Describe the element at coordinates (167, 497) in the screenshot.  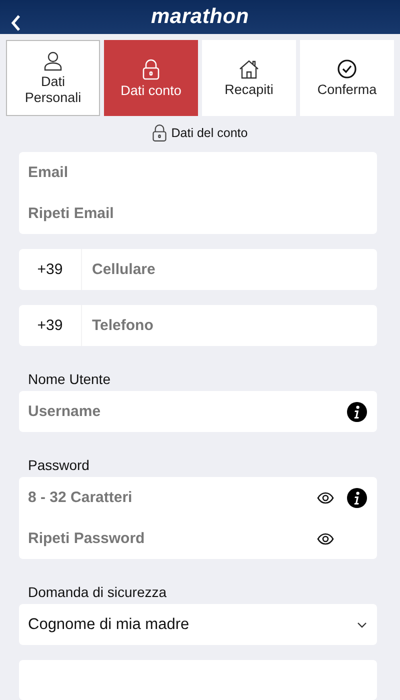
I see `input-placeholder: 8 - 32 Caratteri` at that location.